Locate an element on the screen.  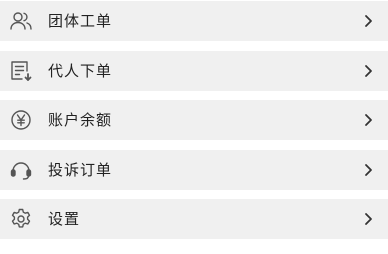
gear-icon is located at coordinates (21, 219).